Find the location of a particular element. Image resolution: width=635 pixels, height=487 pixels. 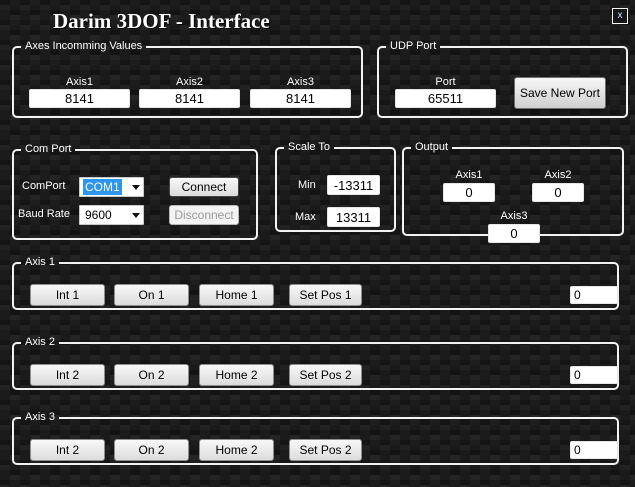

output-axis1-field is located at coordinates (469, 192).